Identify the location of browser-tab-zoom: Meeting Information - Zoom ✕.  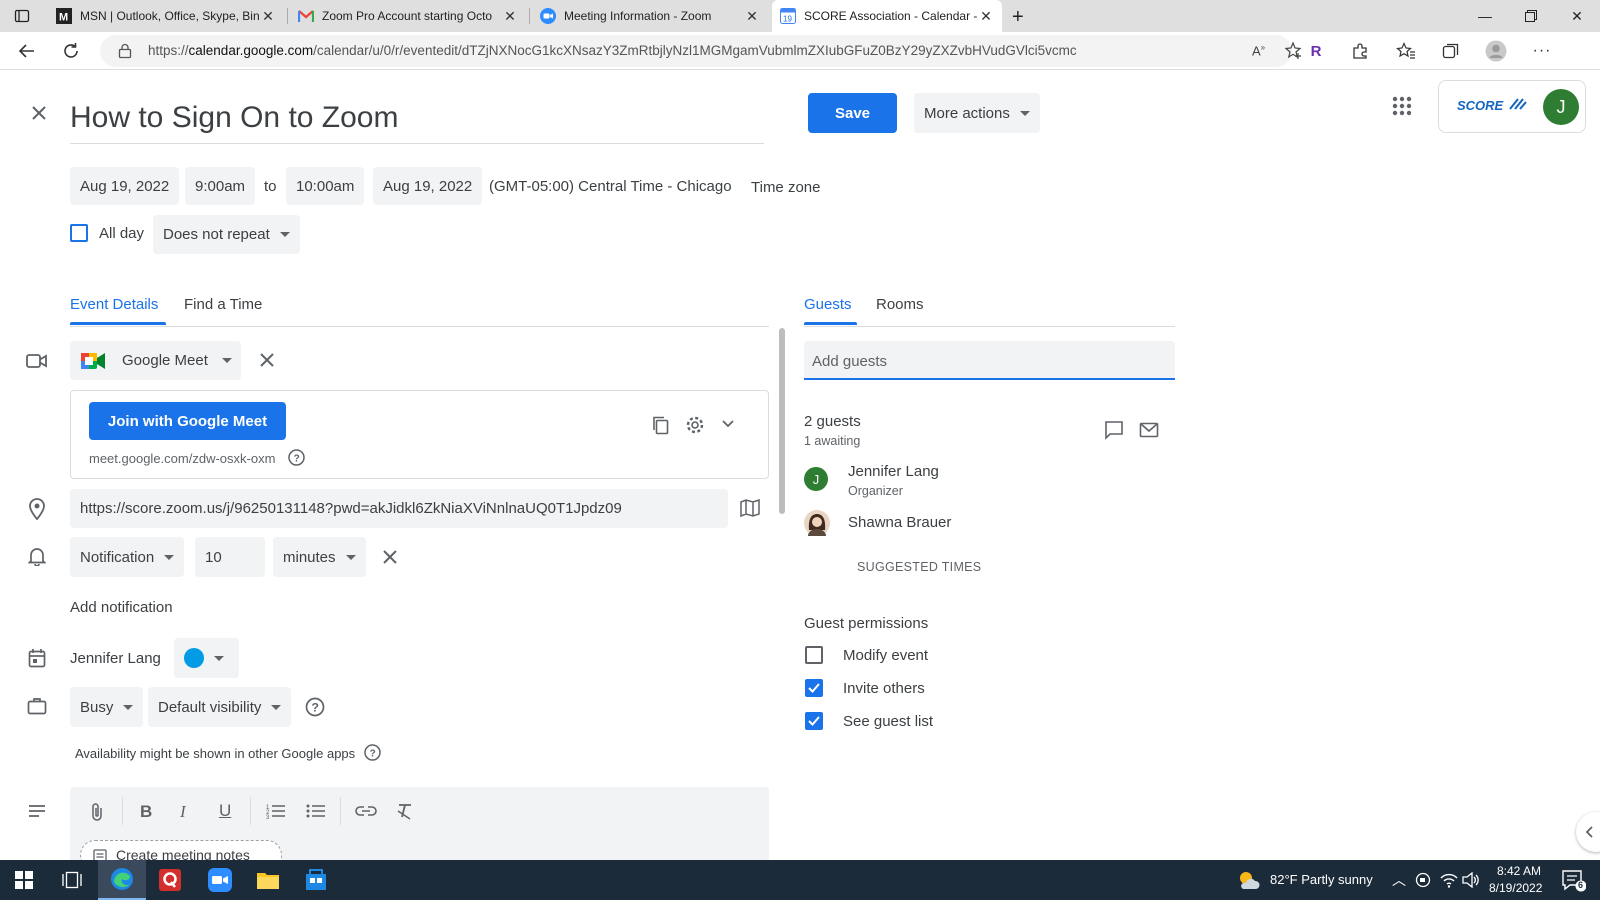
(650, 16).